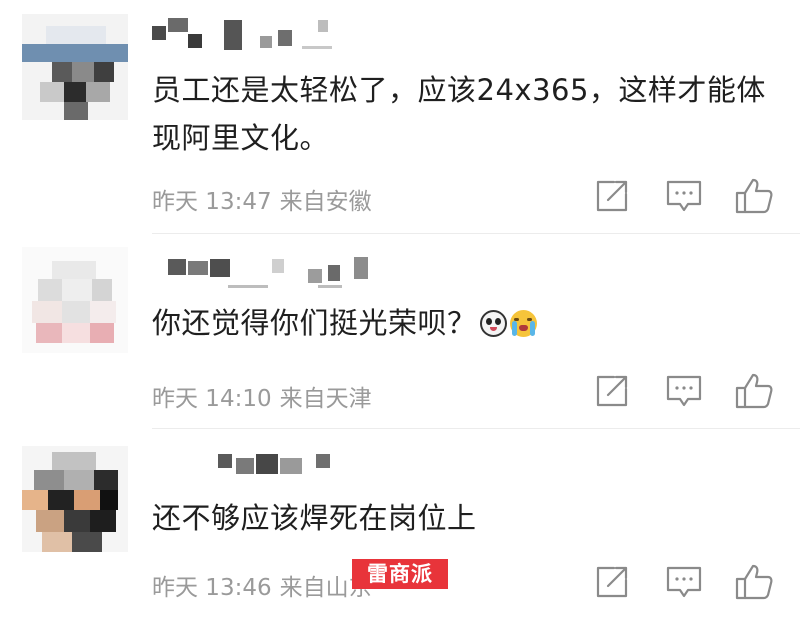  I want to click on comment-text: 员工还是太轻松了，应该24x365，这样才能体现阿里文化。, so click(459, 114).